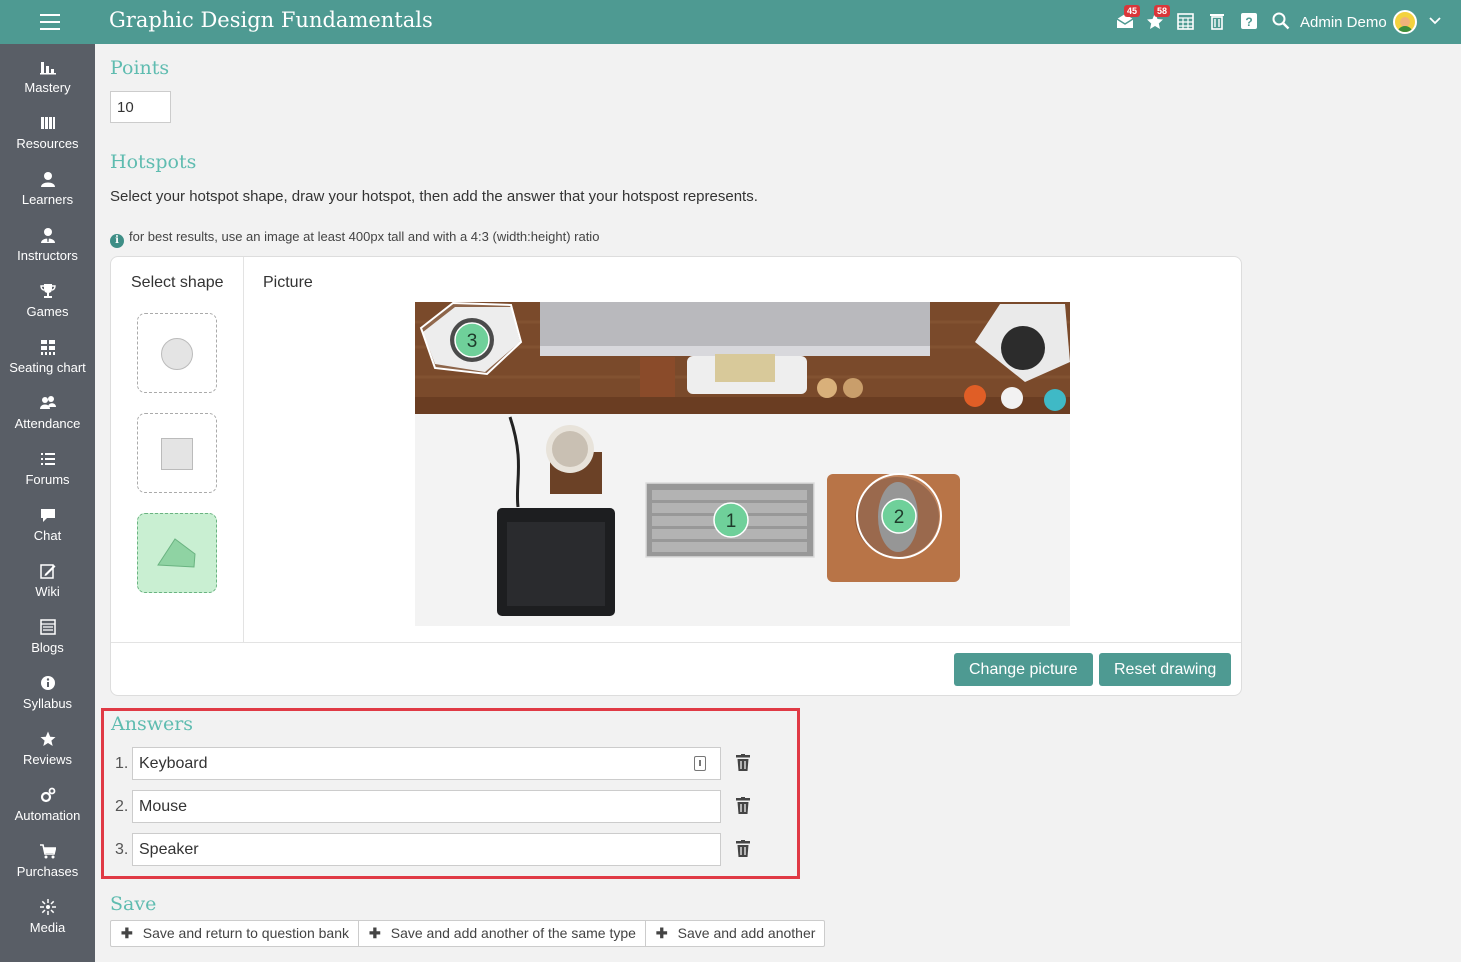 This screenshot has height=962, width=1461. Describe the element at coordinates (163, 806) in the screenshot. I see `answer-text: Mouse` at that location.